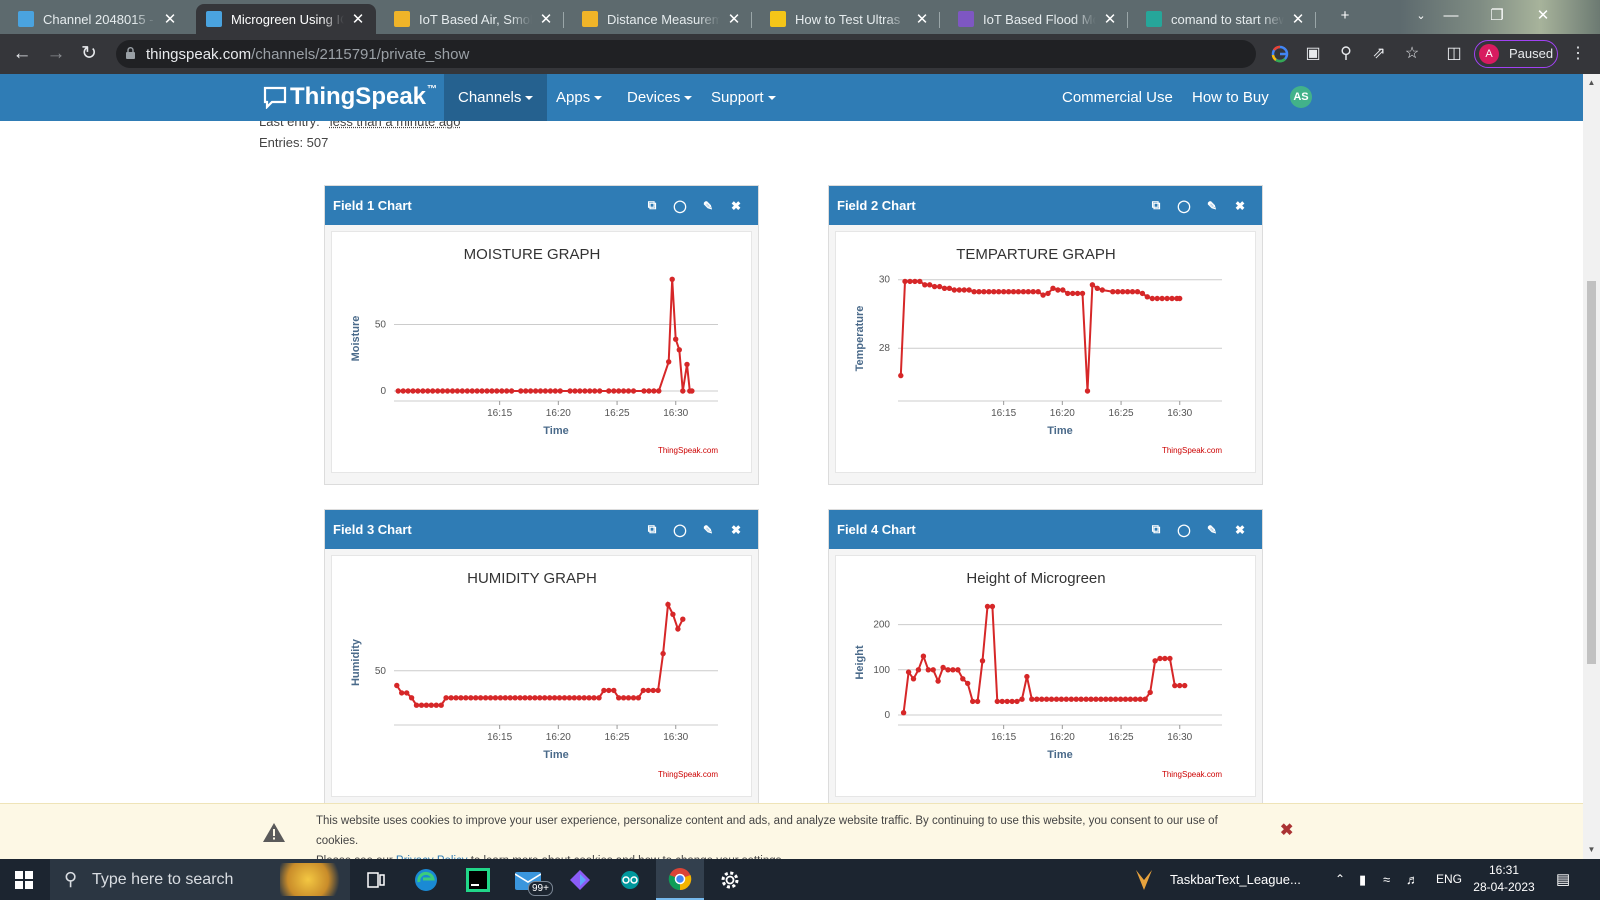 This screenshot has width=1600, height=900. What do you see at coordinates (1212, 206) in the screenshot?
I see `edit-pencil-icon: ✎` at bounding box center [1212, 206].